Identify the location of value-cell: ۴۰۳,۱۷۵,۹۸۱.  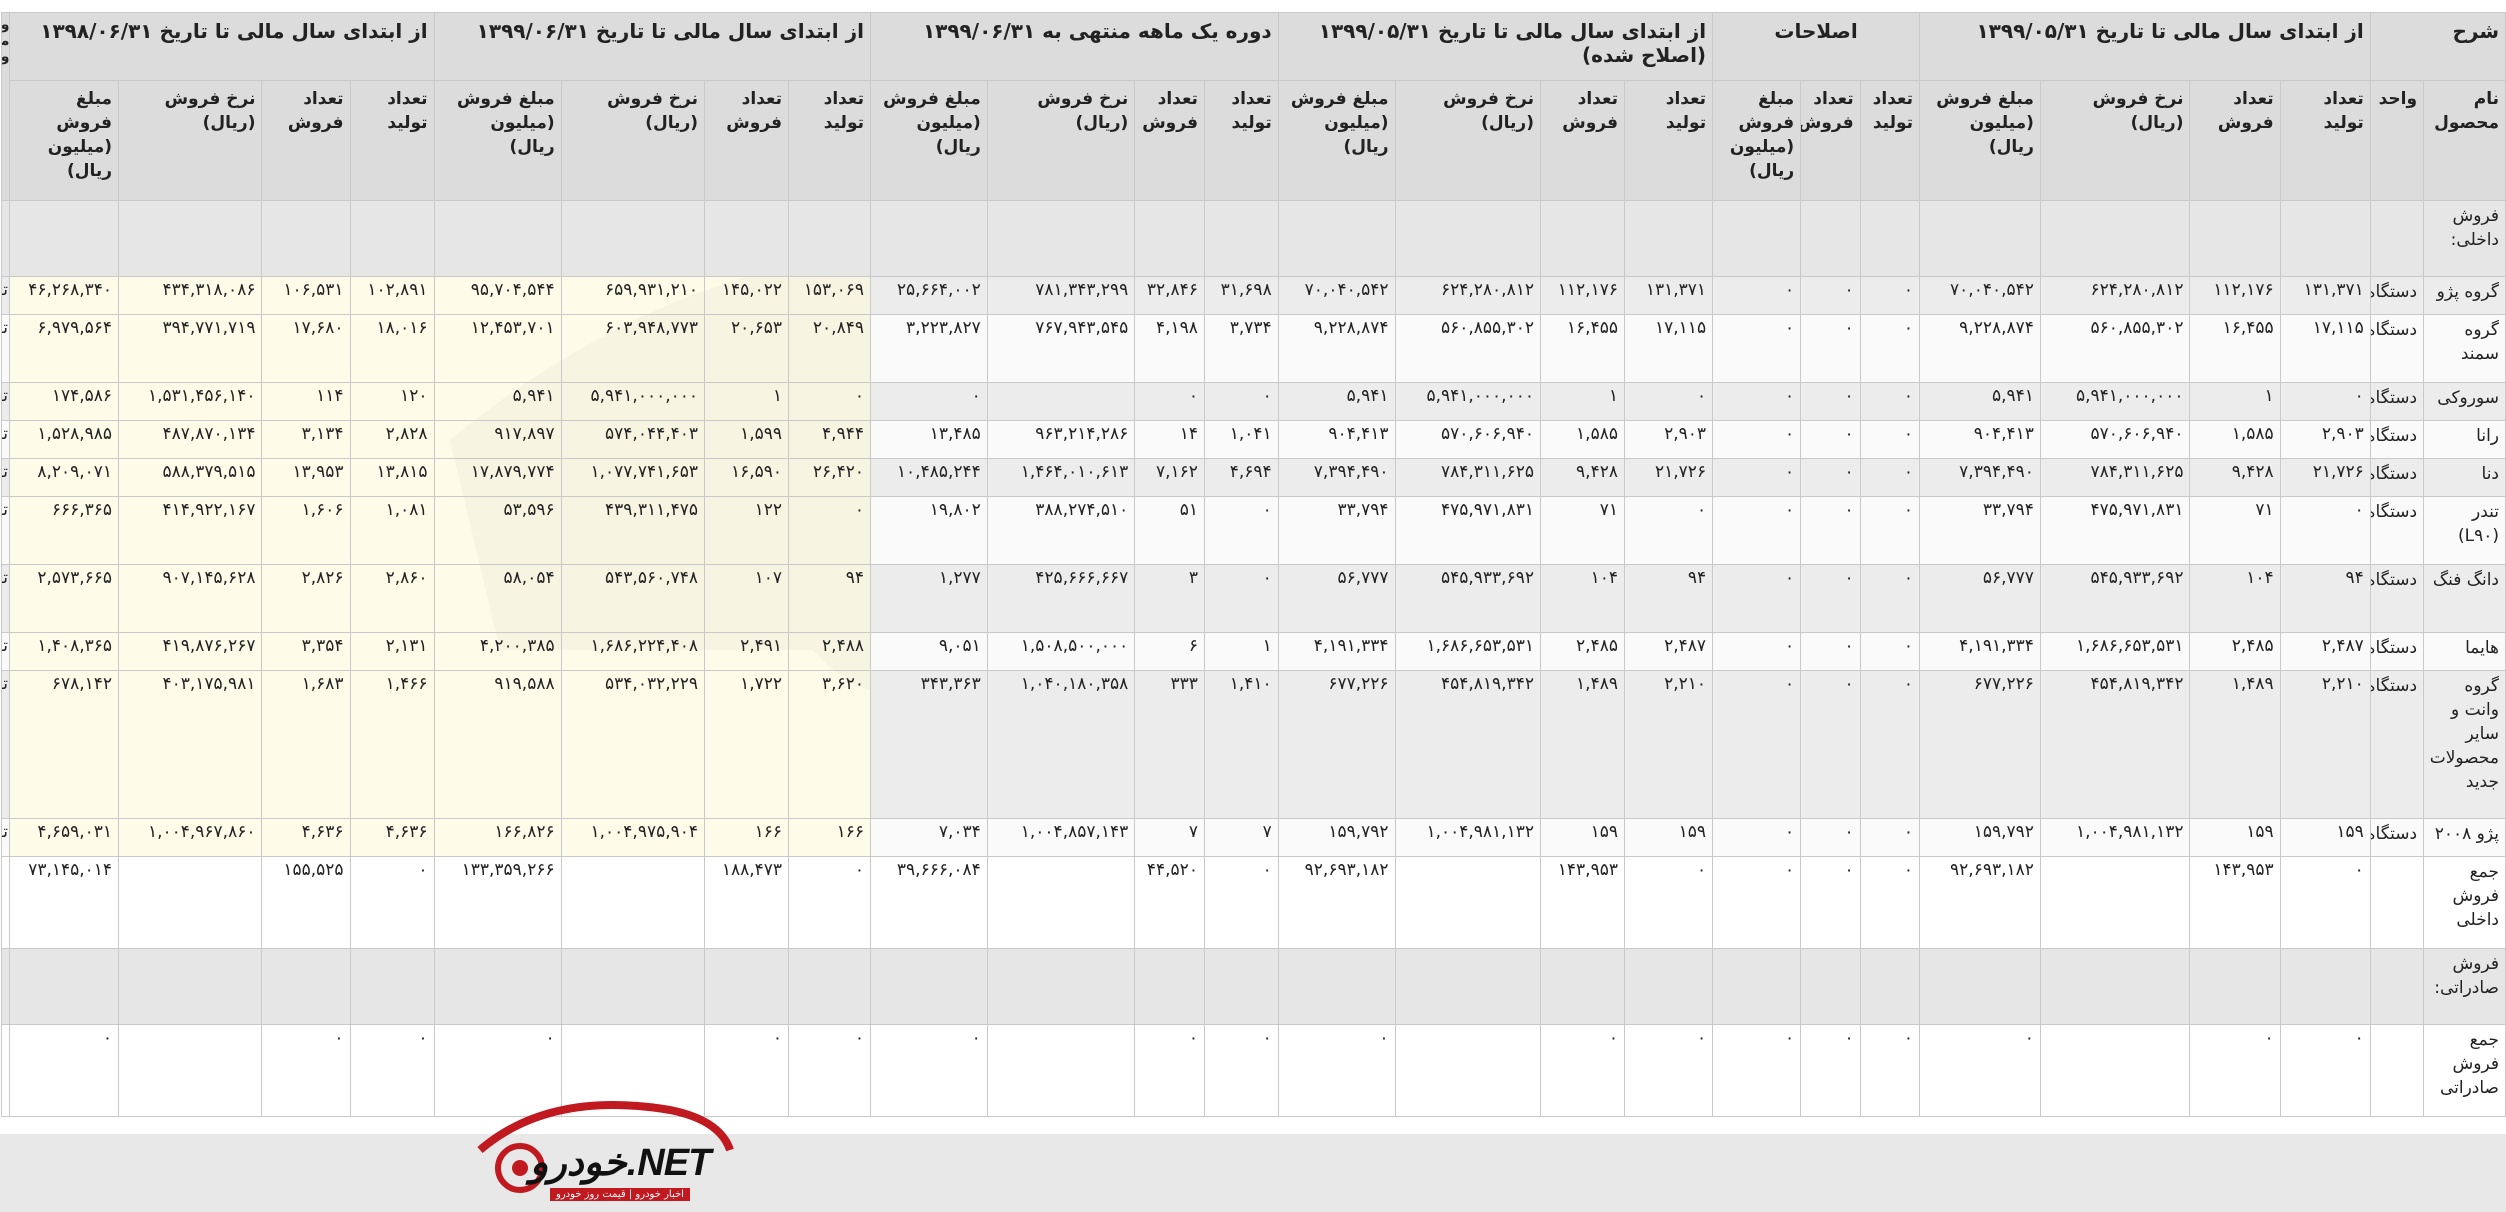
(190, 744).